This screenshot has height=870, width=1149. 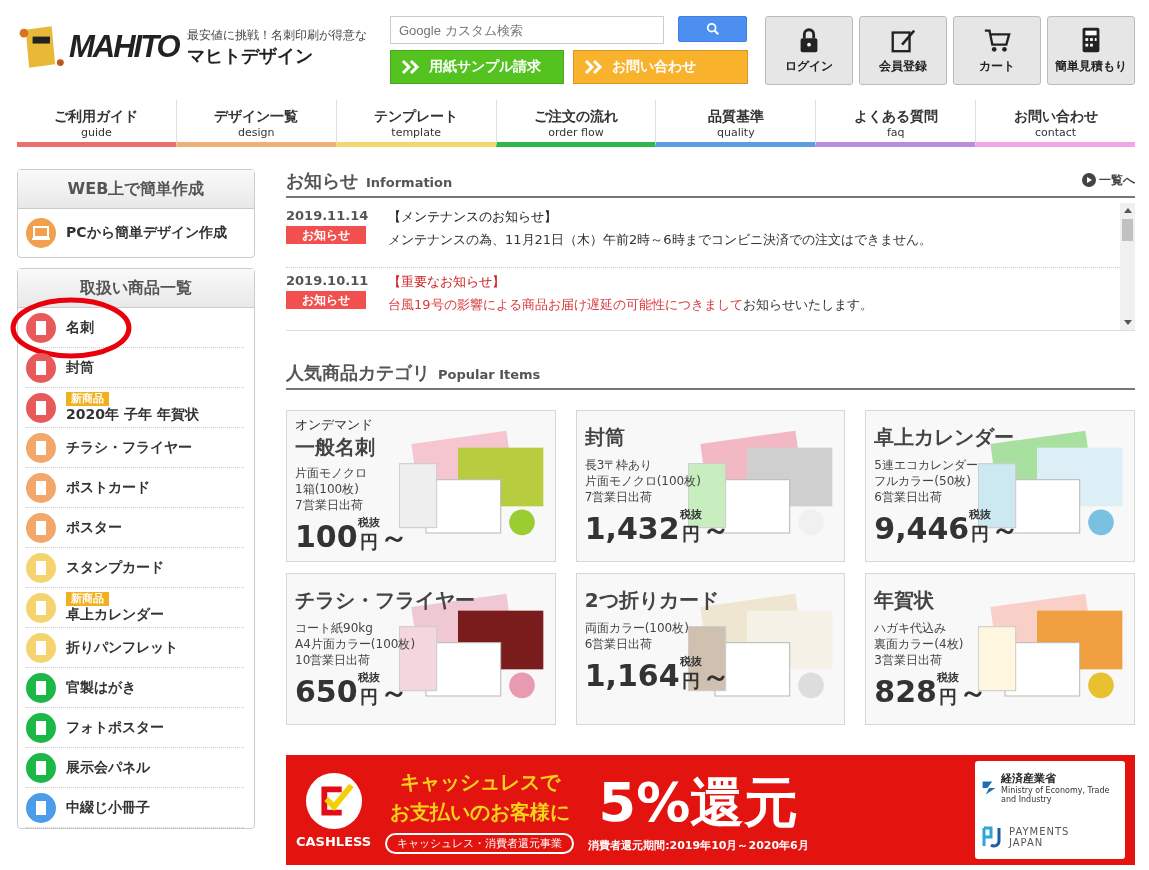 What do you see at coordinates (903, 50) in the screenshot?
I see `header-button: 会員登録` at bounding box center [903, 50].